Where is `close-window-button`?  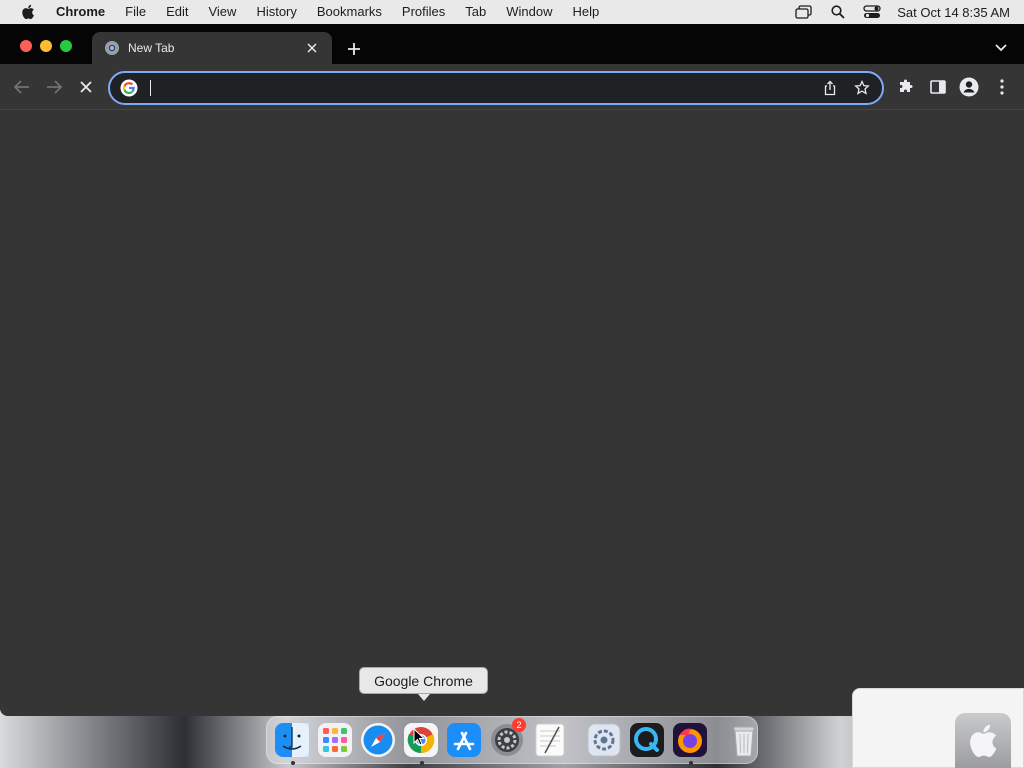 close-window-button is located at coordinates (26, 46).